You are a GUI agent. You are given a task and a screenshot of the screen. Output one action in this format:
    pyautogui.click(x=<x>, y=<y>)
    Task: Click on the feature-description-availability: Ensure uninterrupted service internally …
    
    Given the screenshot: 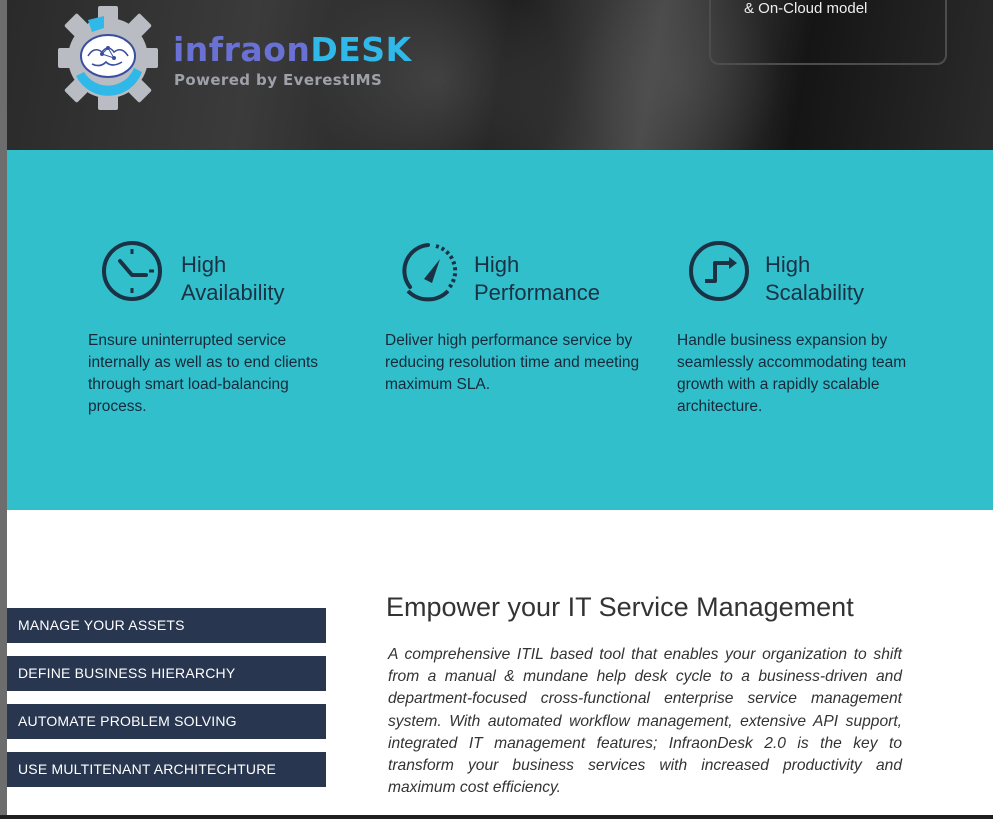 What is the action you would take?
    pyautogui.click(x=203, y=373)
    